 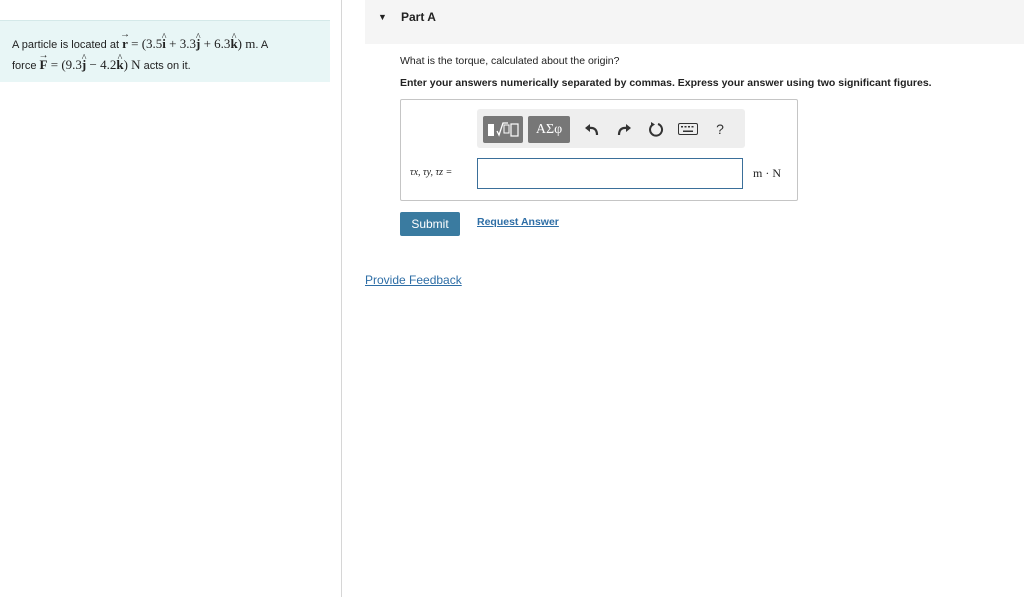 What do you see at coordinates (67, 45) in the screenshot?
I see `problem-text: A particle is located at` at bounding box center [67, 45].